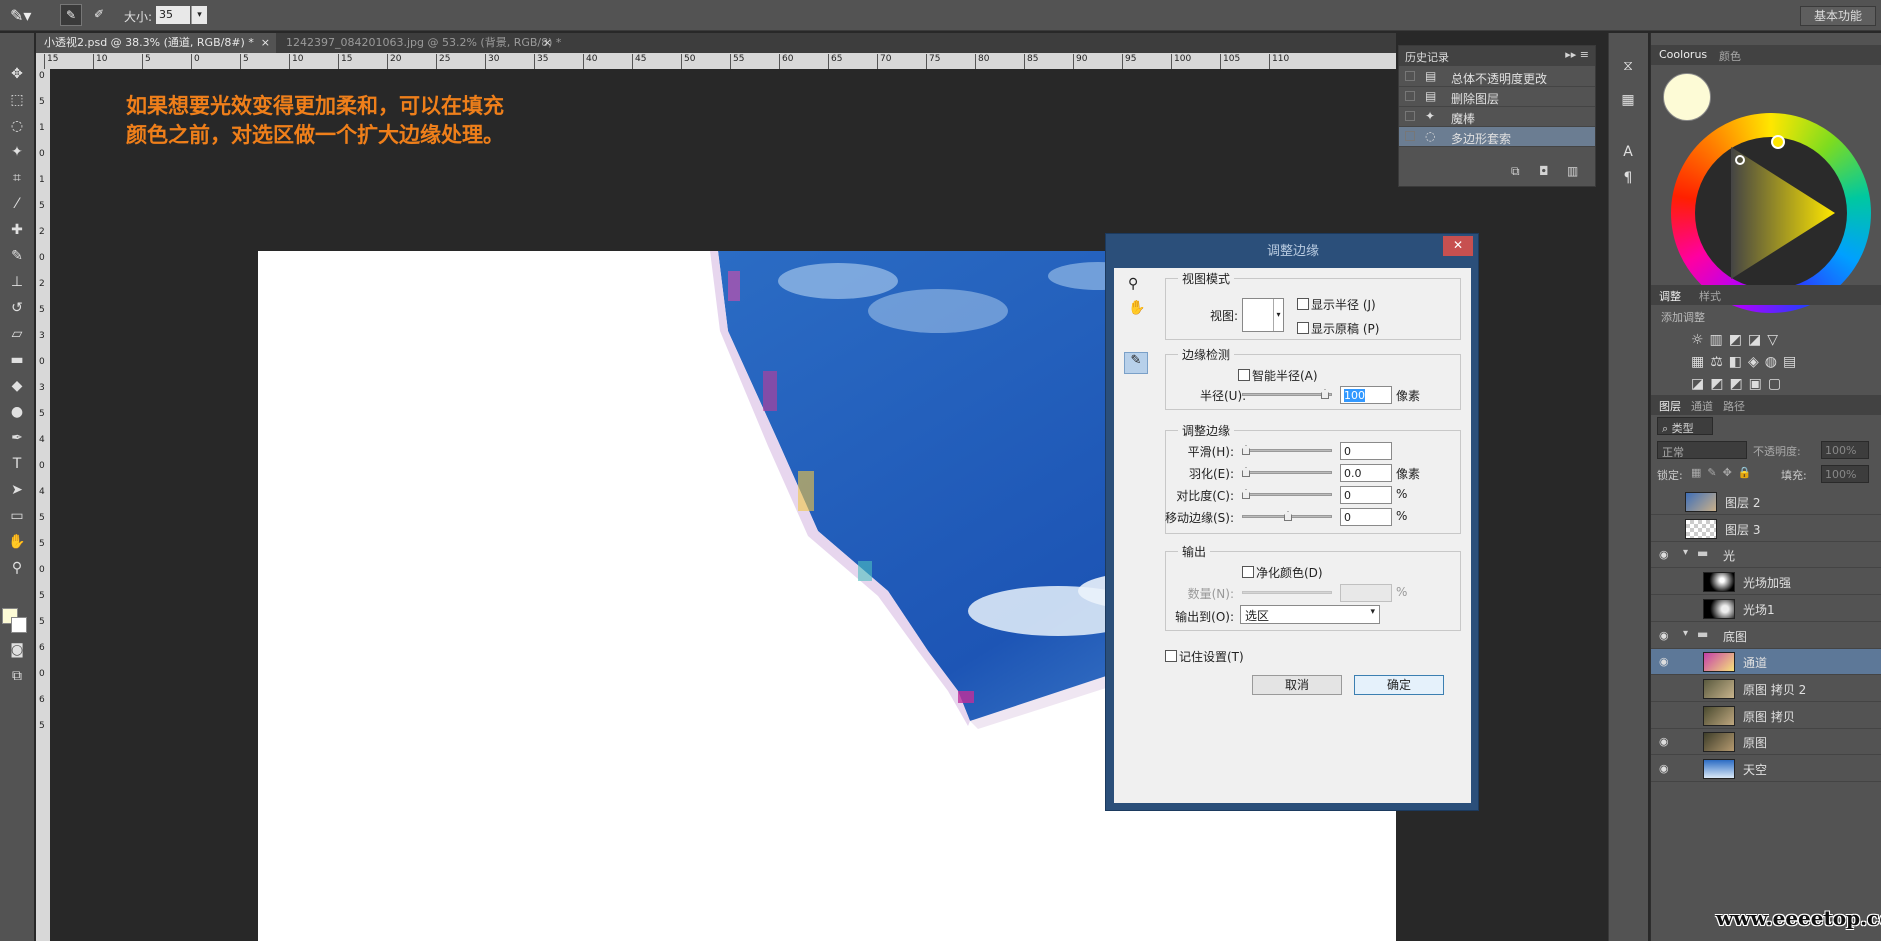 Image resolution: width=1881 pixels, height=941 pixels. I want to click on color-wheel-area, so click(1766, 189).